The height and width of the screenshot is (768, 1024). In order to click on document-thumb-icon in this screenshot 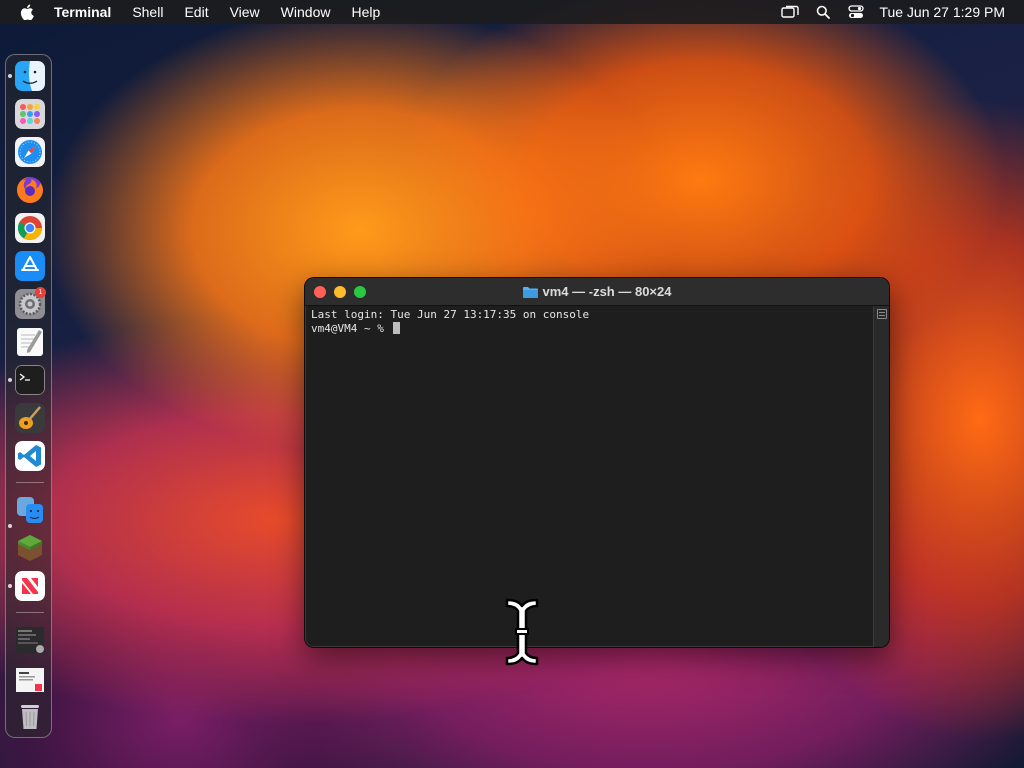, I will do `click(30, 680)`.